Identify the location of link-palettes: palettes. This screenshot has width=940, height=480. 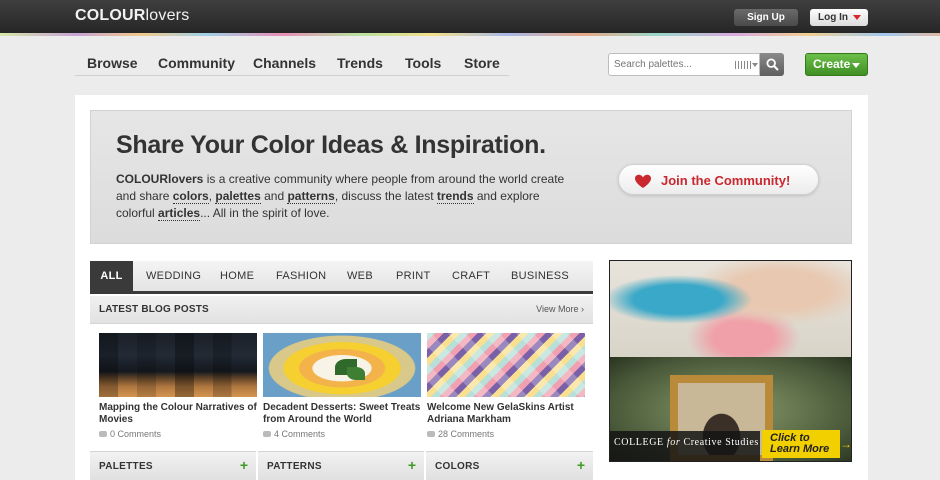
(238, 196).